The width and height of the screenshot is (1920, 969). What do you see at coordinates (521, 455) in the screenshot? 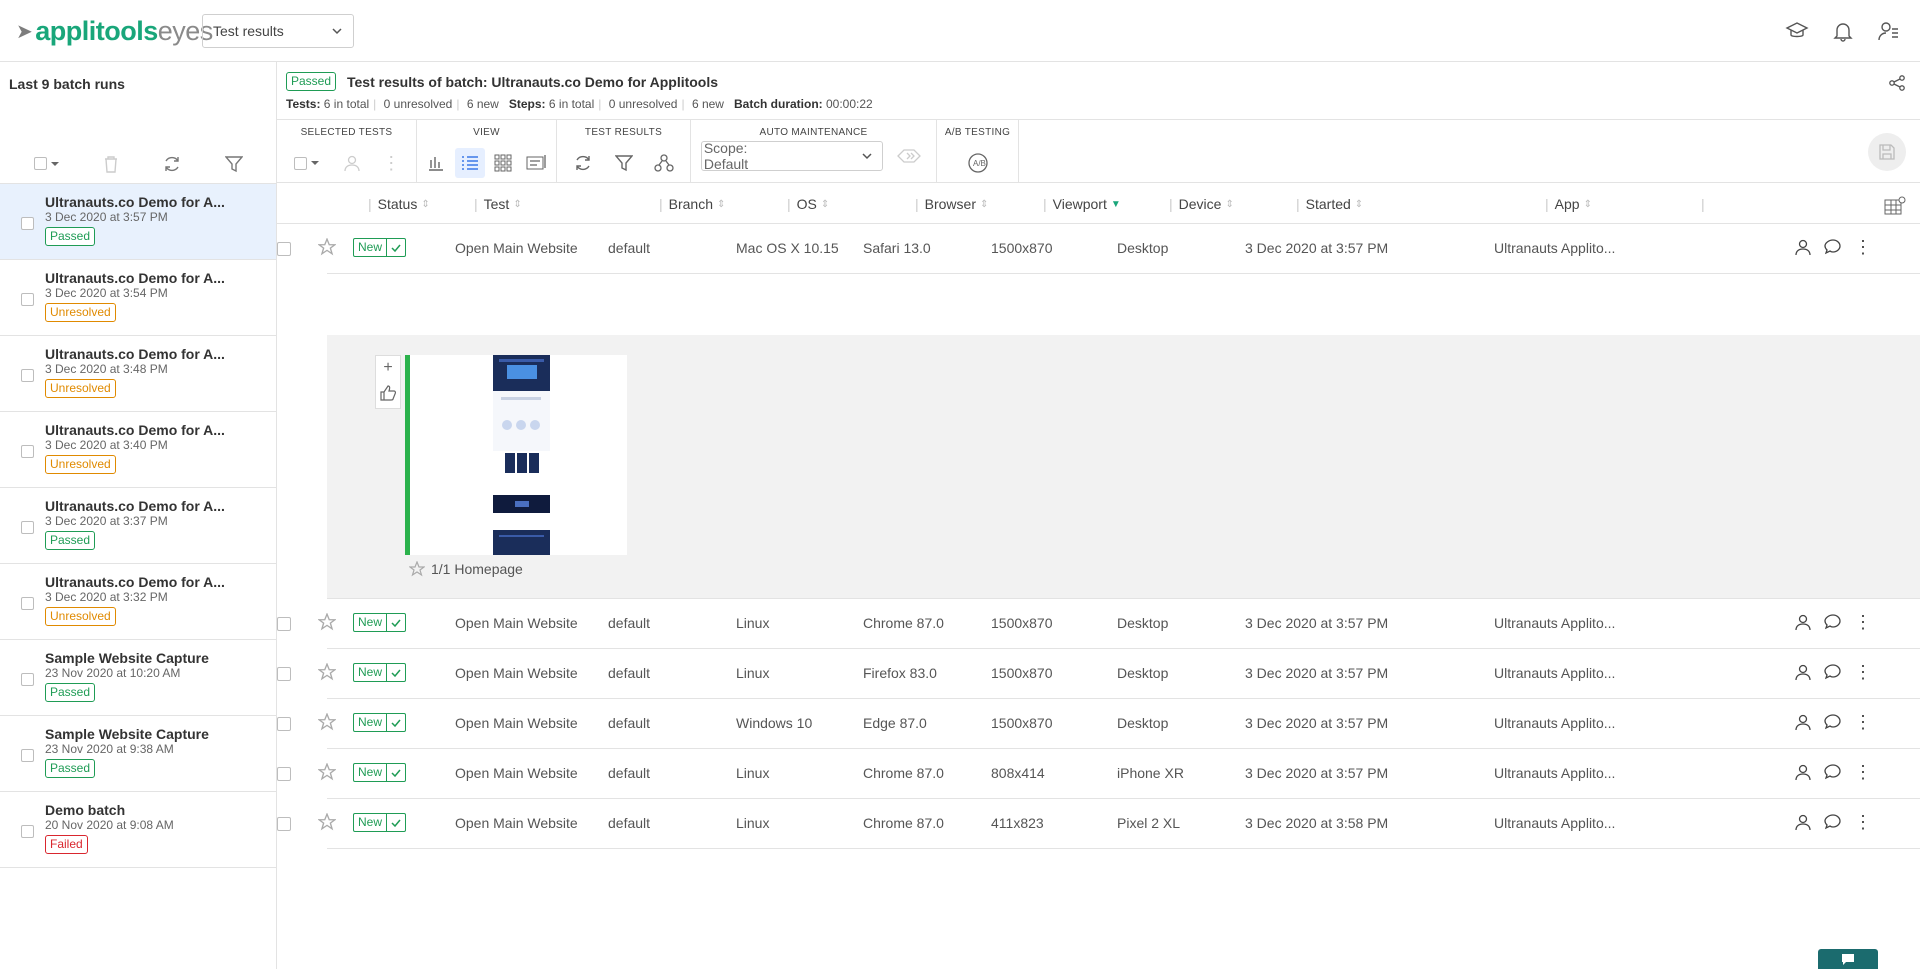
I see `homepage-screenshot-image` at bounding box center [521, 455].